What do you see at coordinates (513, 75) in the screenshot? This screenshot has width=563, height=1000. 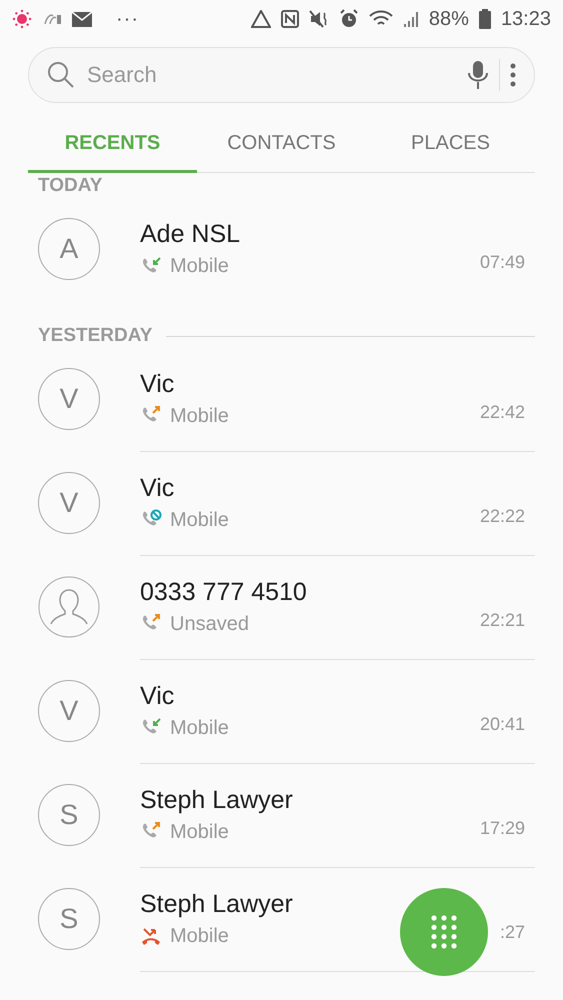 I see `more-options-icon` at bounding box center [513, 75].